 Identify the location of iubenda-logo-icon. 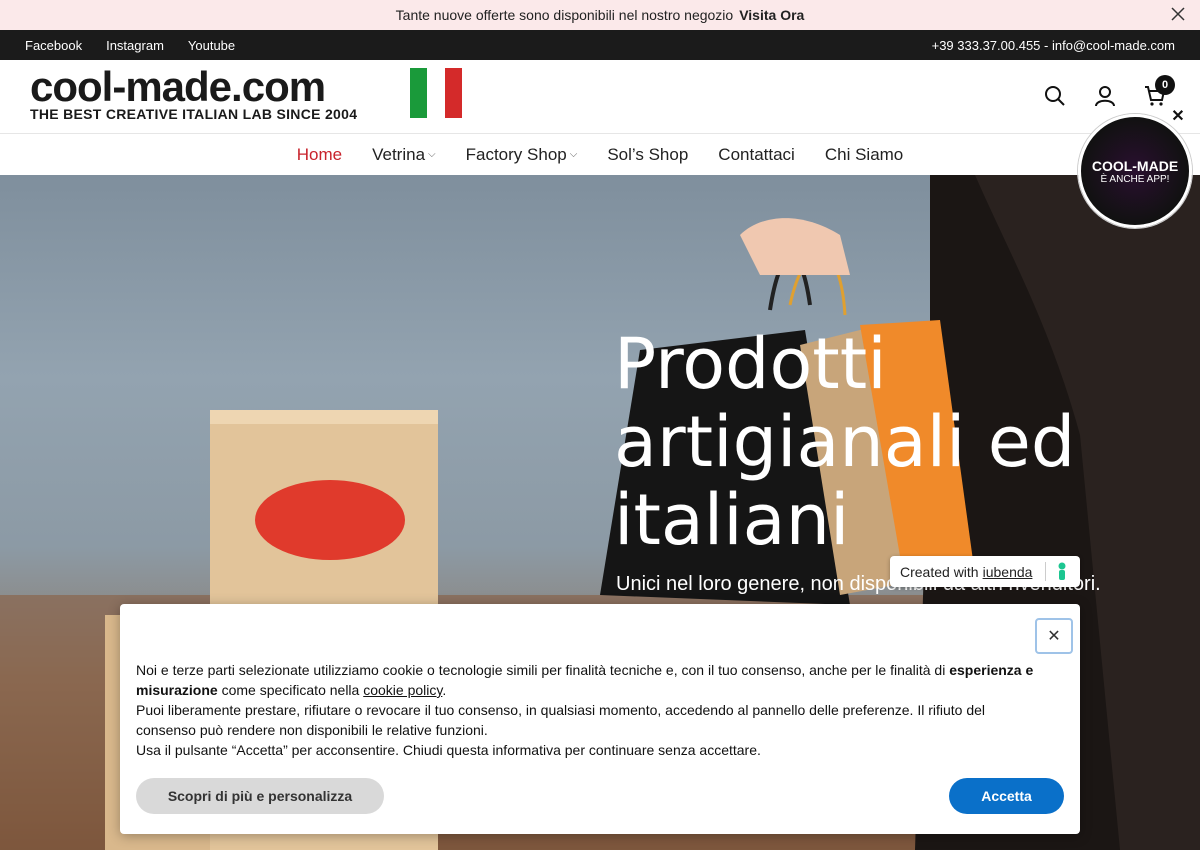
(1062, 571).